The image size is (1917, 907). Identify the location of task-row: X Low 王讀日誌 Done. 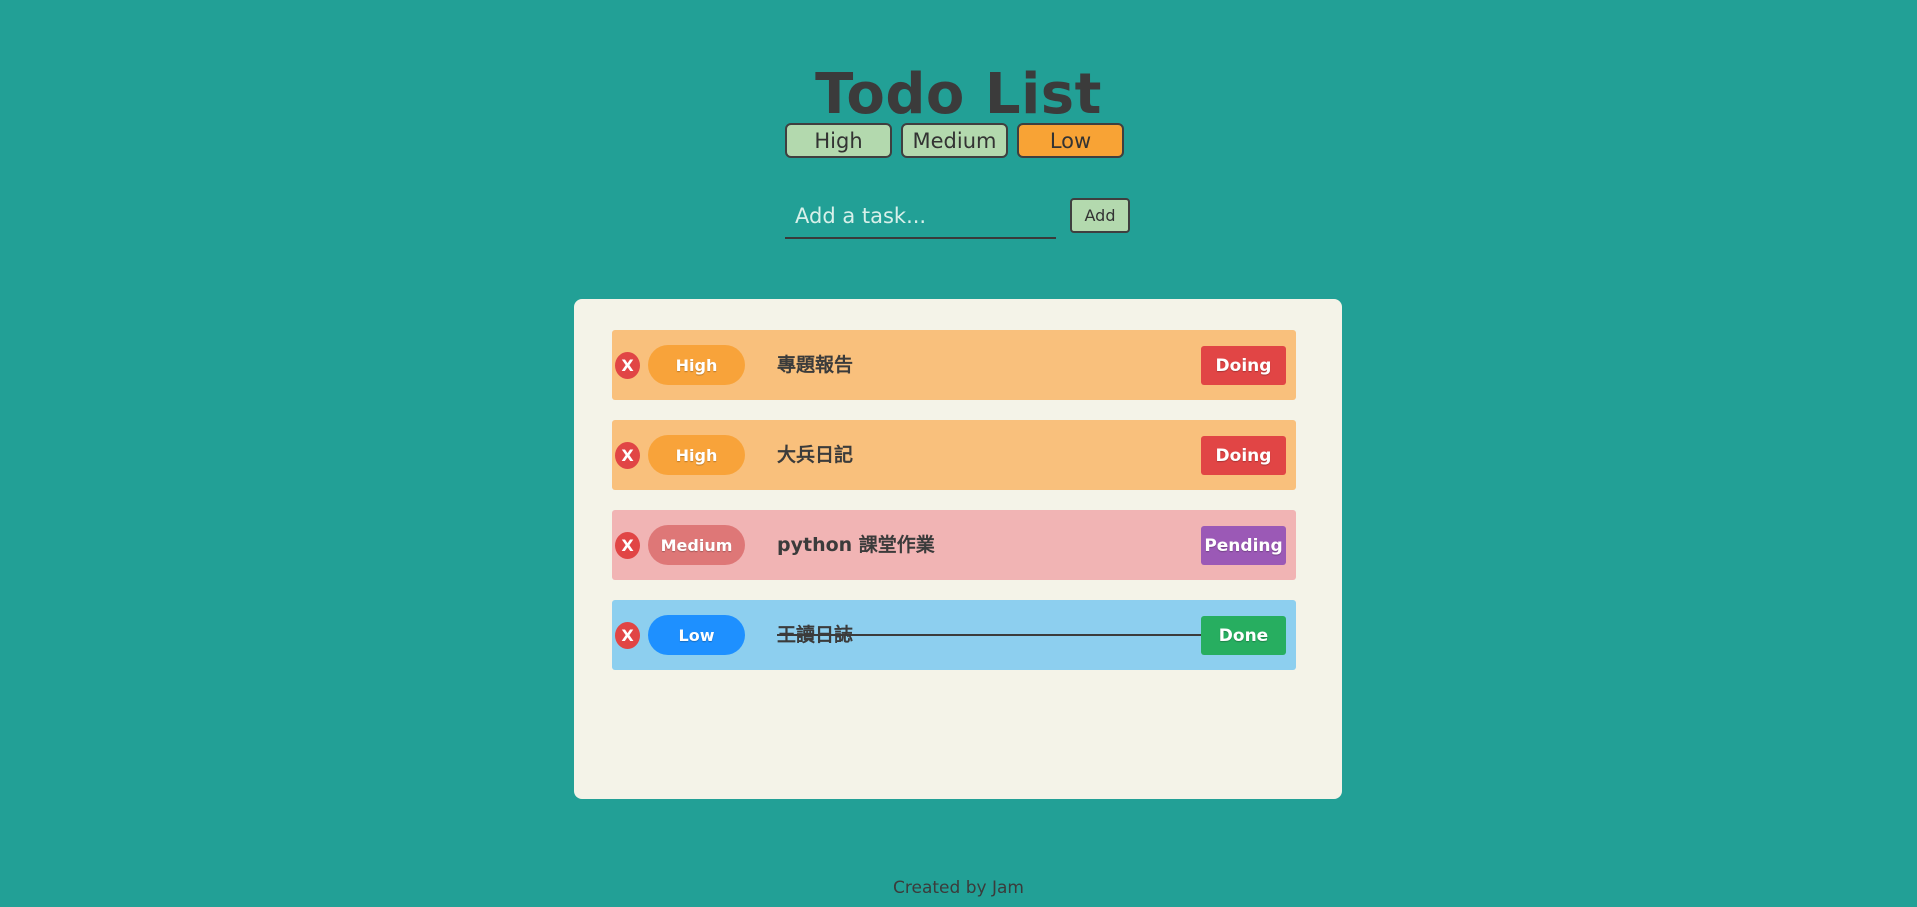
(954, 635).